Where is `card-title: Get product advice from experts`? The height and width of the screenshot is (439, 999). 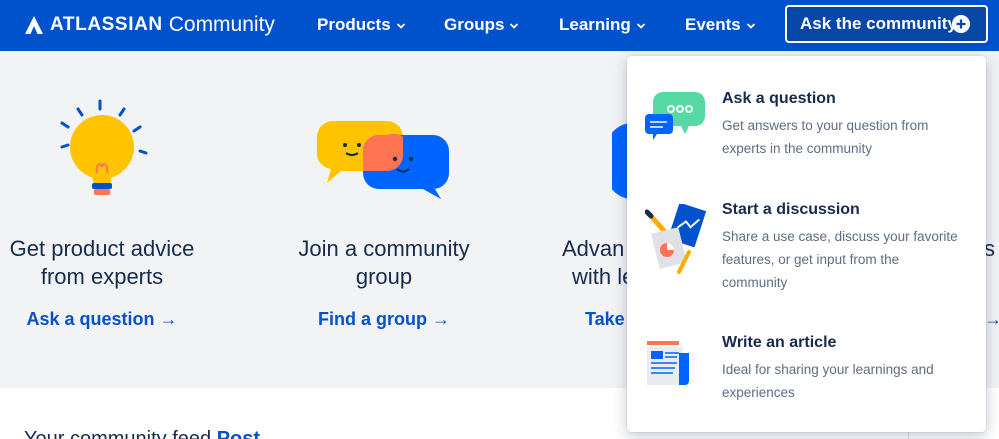 card-title: Get product advice from experts is located at coordinates (102, 263).